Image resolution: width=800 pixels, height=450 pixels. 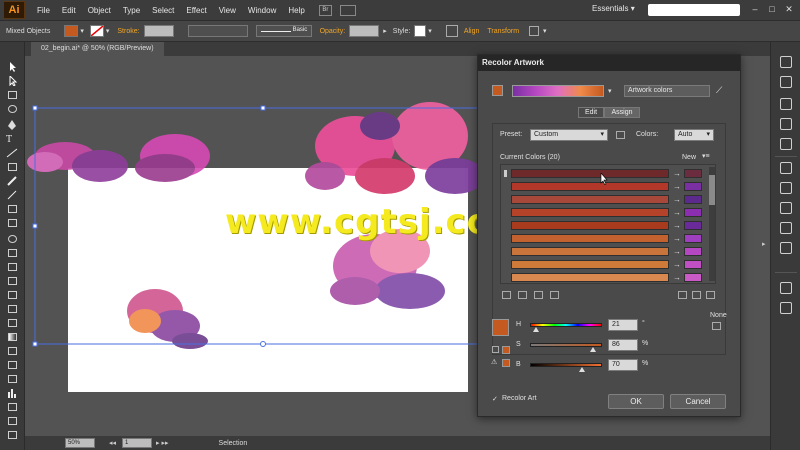 I want to click on menu-edit: Edit, so click(x=69, y=10).